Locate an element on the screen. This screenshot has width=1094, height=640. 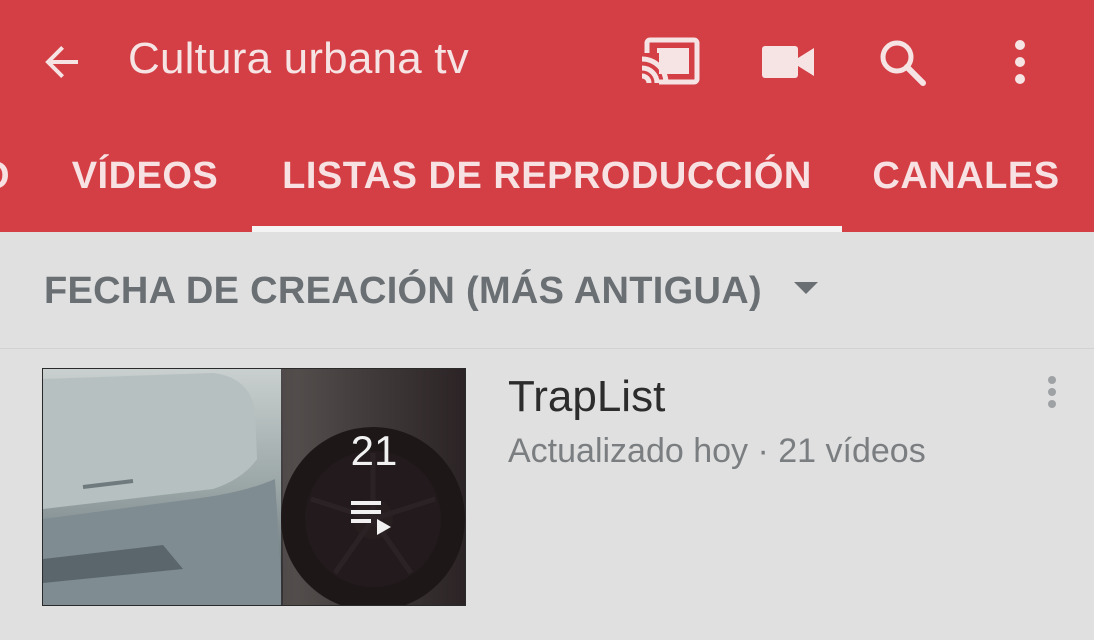
cast-button is located at coordinates (670, 62).